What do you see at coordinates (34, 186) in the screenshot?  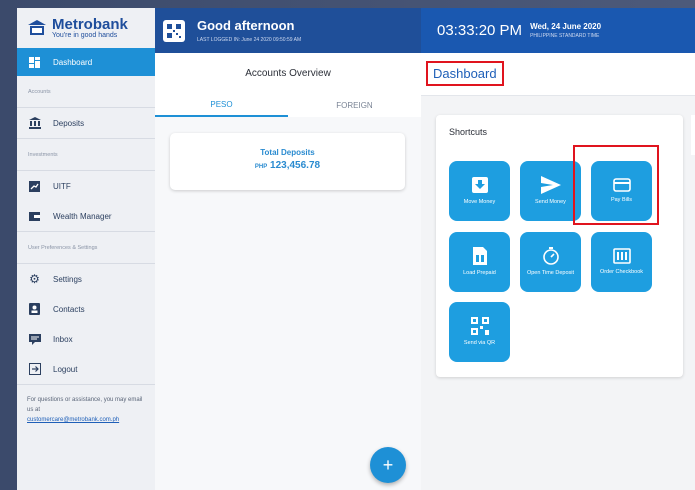 I see `chart-icon` at bounding box center [34, 186].